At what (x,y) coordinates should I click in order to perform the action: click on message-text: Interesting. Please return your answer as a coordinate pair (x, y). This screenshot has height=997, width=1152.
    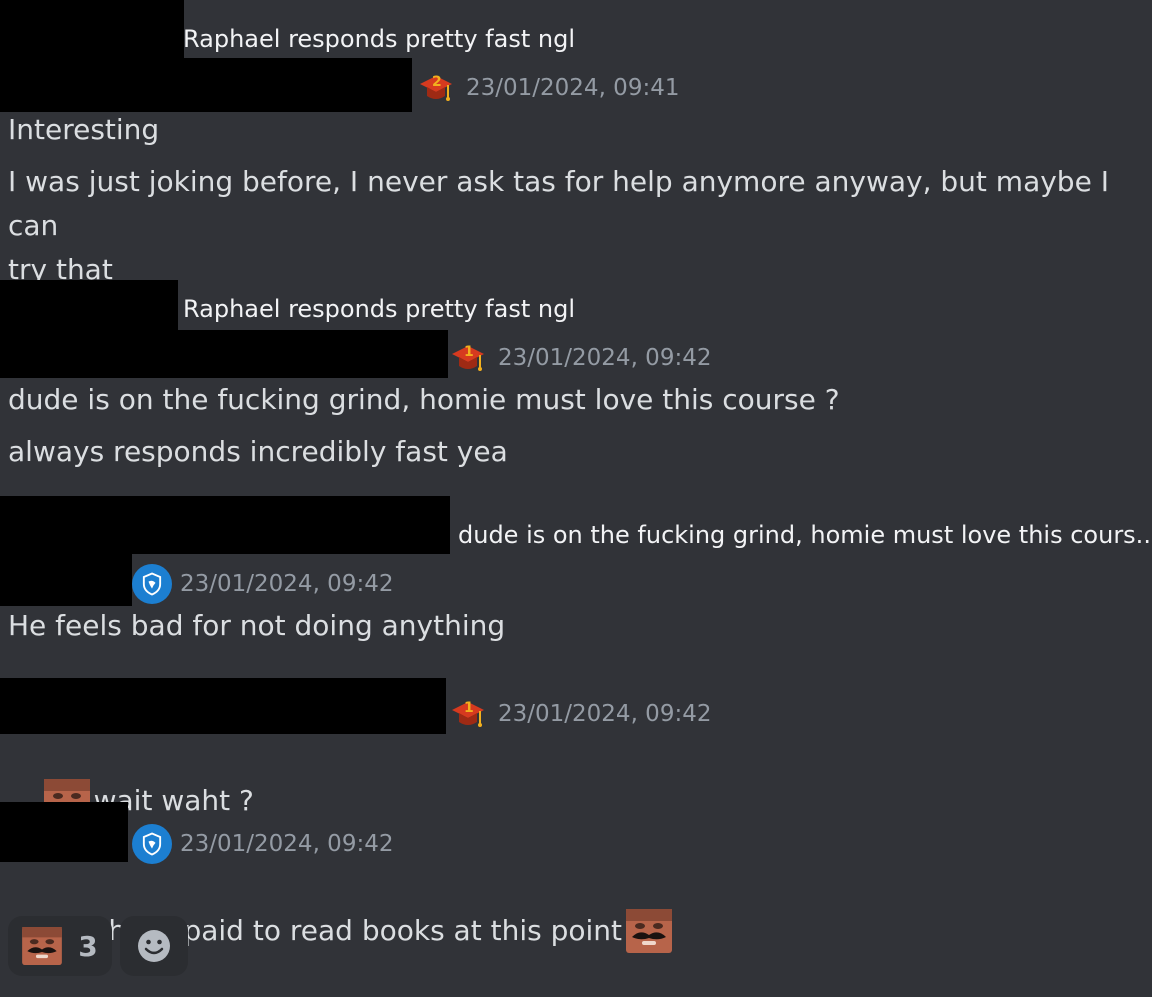
    Looking at the image, I should click on (84, 129).